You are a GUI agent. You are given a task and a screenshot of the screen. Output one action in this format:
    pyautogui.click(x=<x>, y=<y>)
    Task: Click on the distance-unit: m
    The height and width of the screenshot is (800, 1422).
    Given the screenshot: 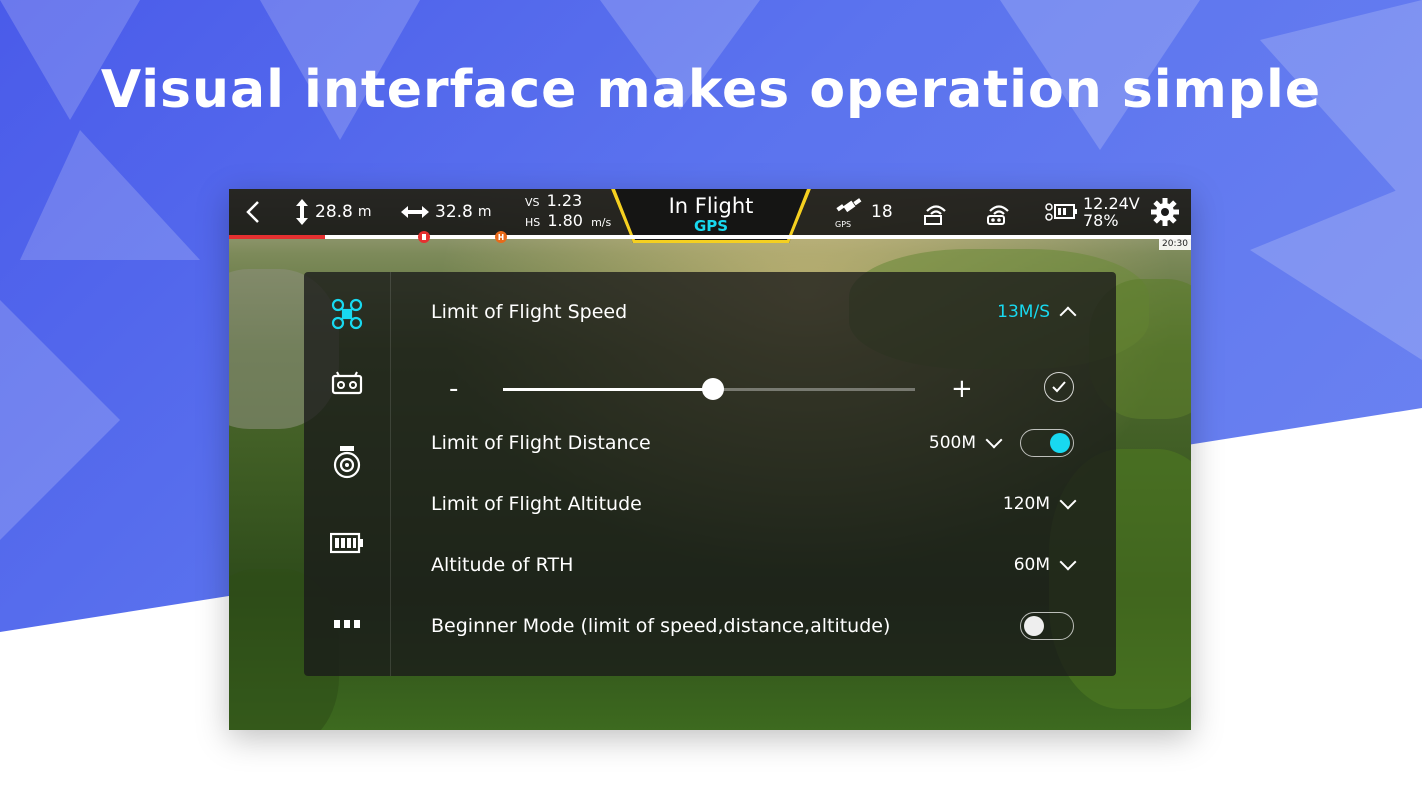 What is the action you would take?
    pyautogui.click(x=484, y=212)
    